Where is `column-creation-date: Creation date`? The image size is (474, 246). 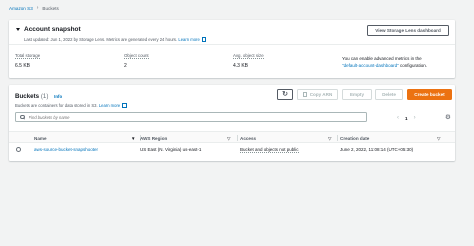
column-creation-date: Creation date is located at coordinates (354, 138).